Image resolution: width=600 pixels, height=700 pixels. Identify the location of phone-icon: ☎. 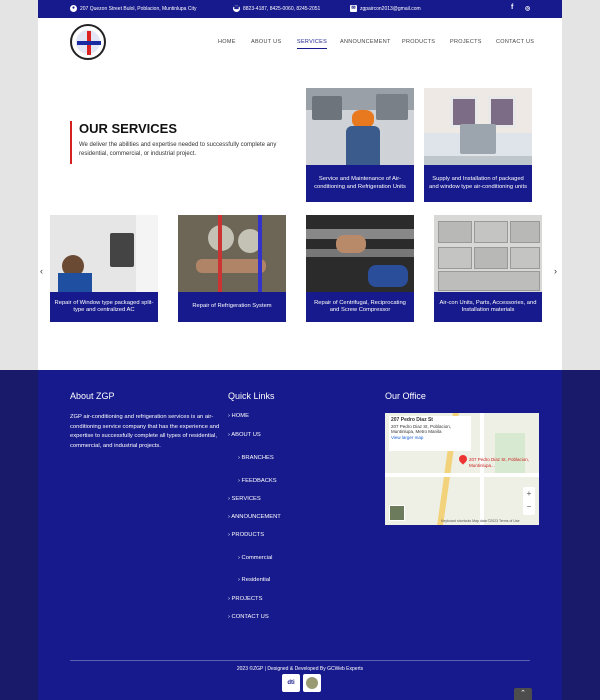
(236, 8).